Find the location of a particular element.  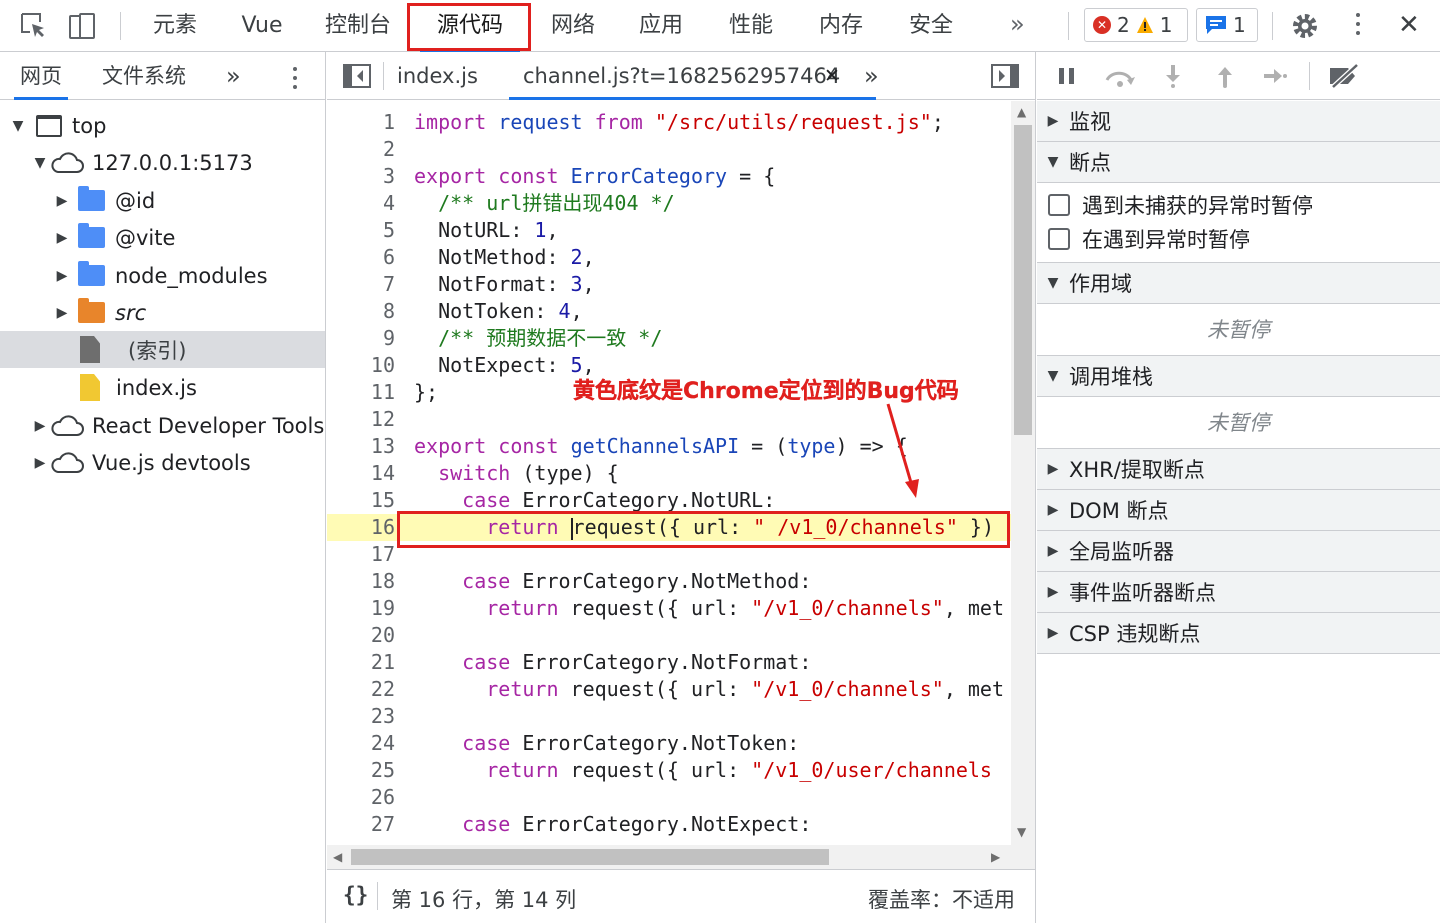

line-number: 20 is located at coordinates (361, 635).